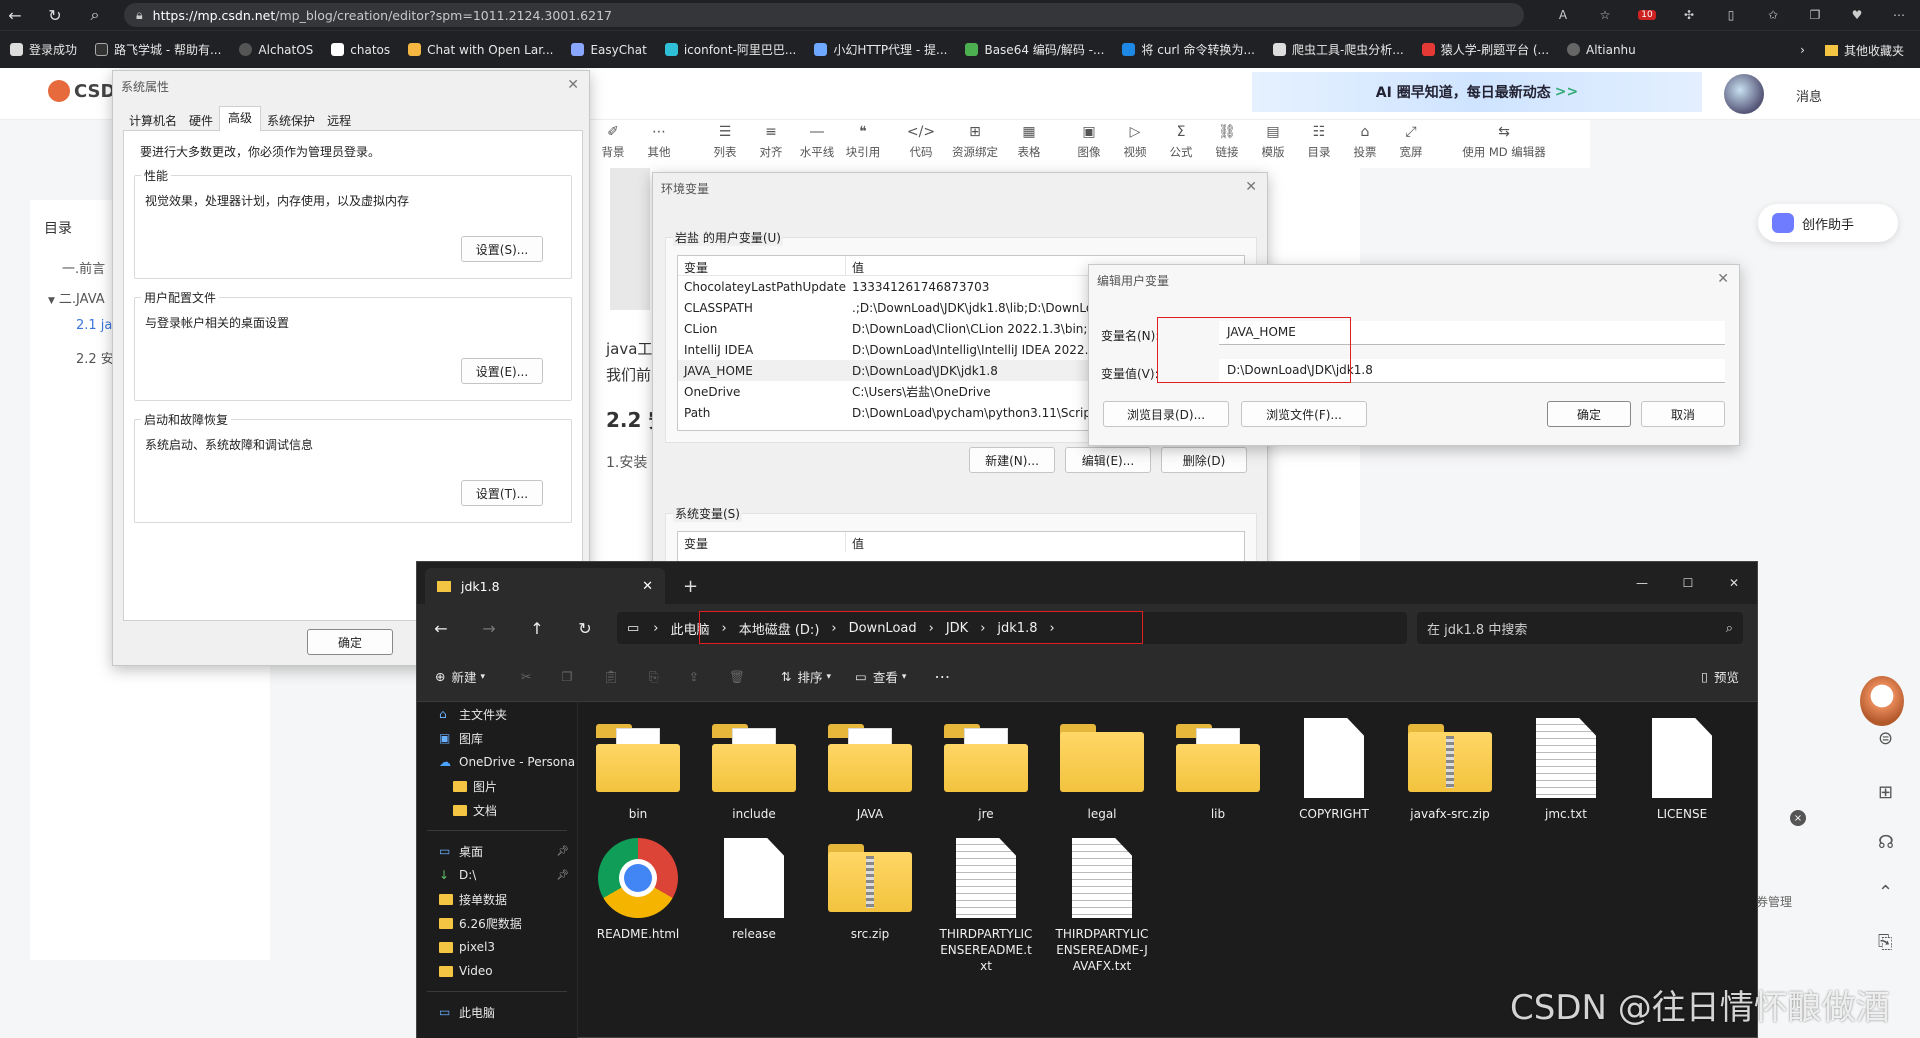 The image size is (1920, 1038). Describe the element at coordinates (613, 142) in the screenshot. I see `toolbar-background: ✐ 背景` at that location.